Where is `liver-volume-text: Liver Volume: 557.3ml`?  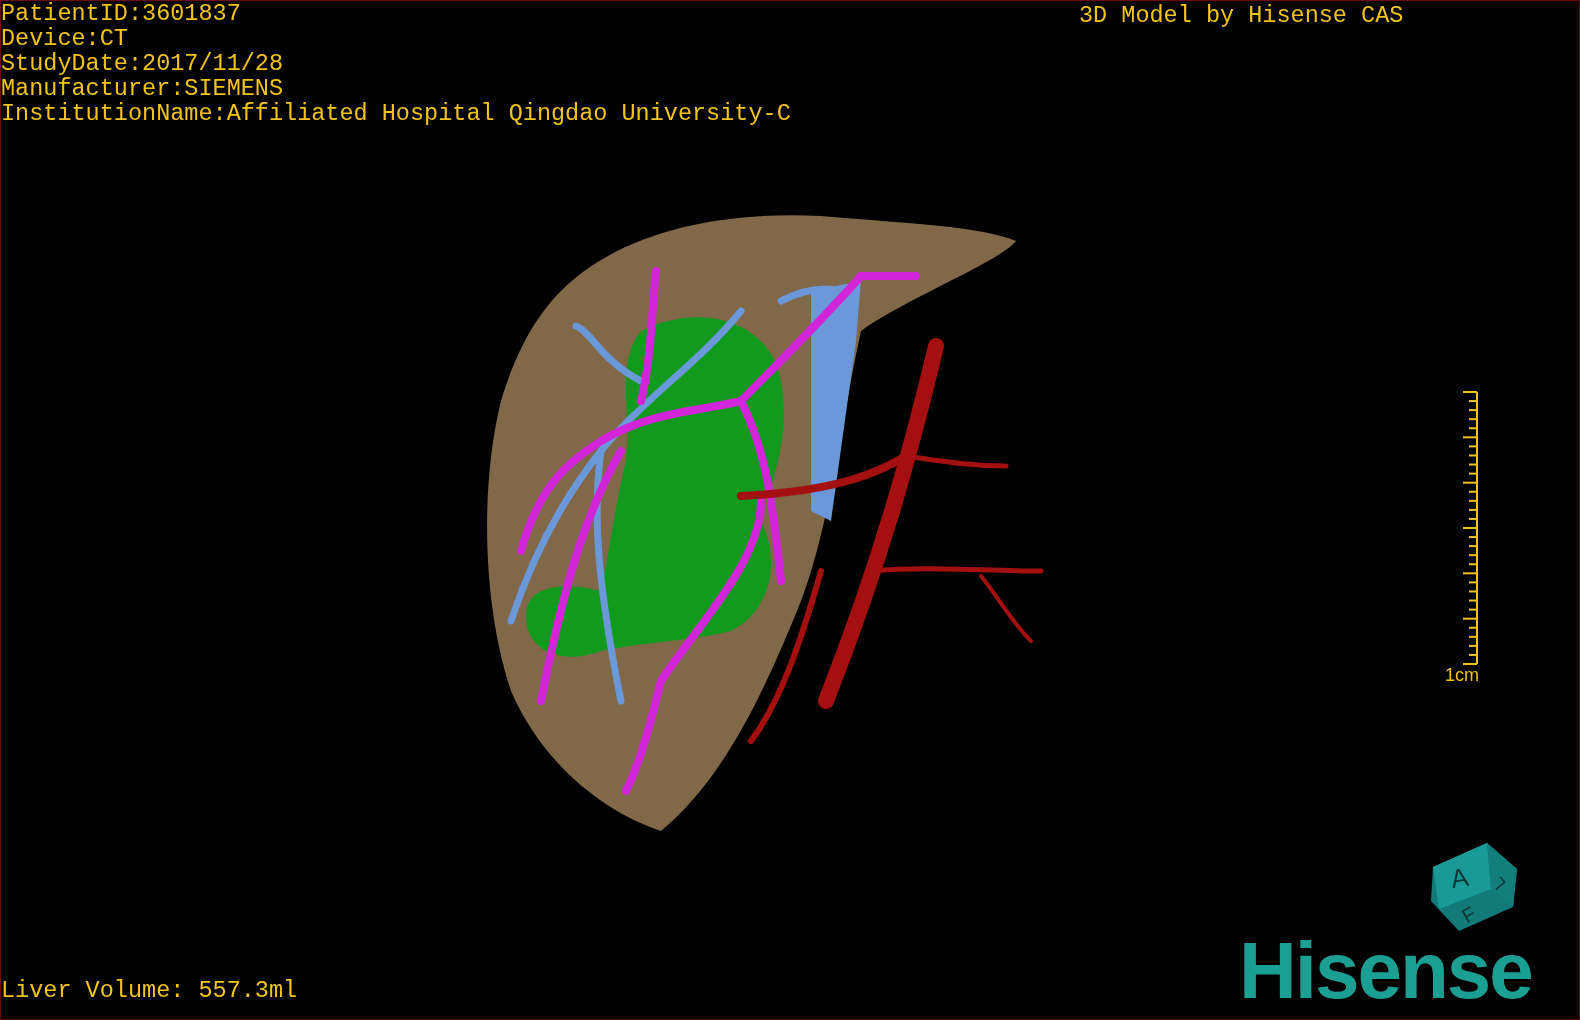 liver-volume-text: Liver Volume: 557.3ml is located at coordinates (149, 991).